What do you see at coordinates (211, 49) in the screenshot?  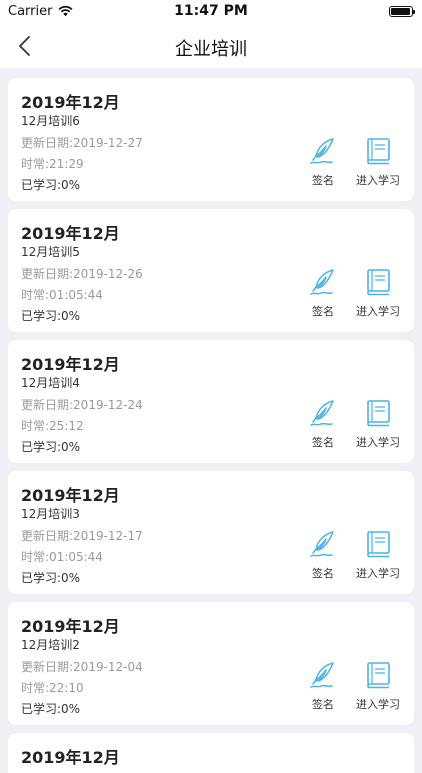 I see `page-title: 企业培训` at bounding box center [211, 49].